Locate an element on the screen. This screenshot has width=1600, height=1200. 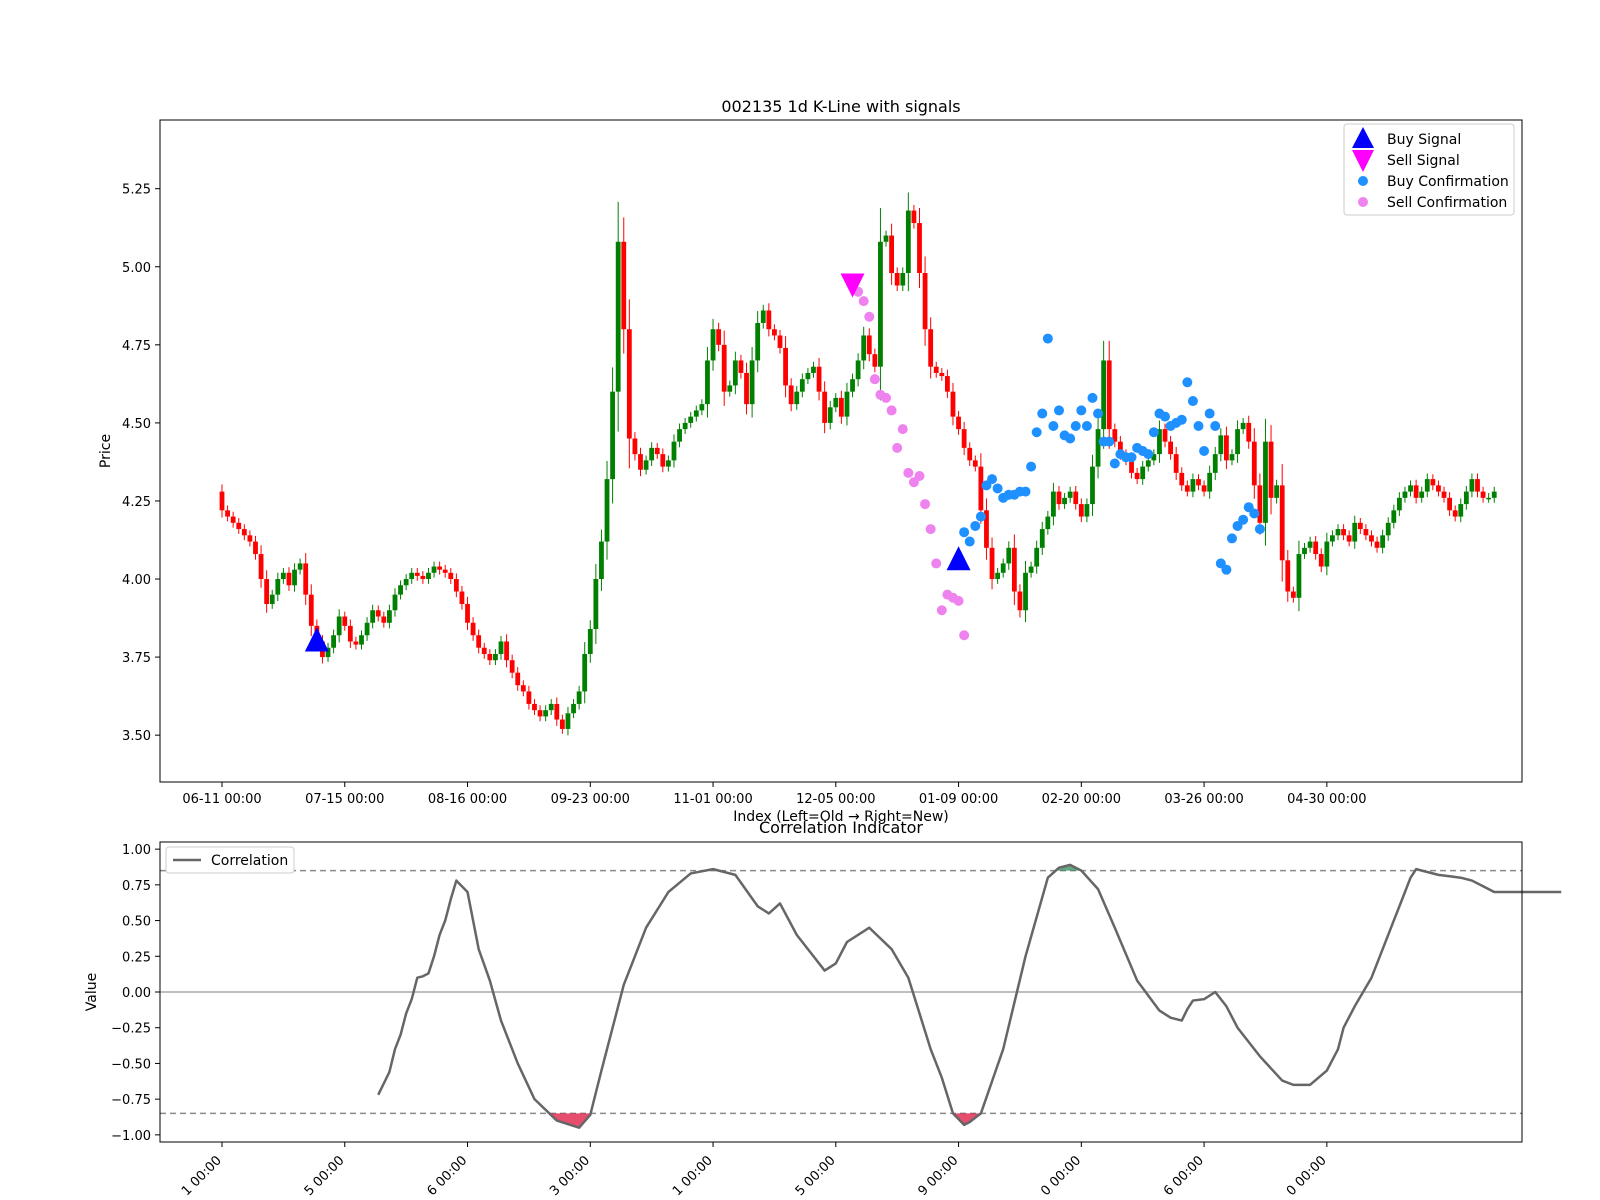
correlation-time-tick-label: 6 00:00 is located at coordinates (447, 1176).